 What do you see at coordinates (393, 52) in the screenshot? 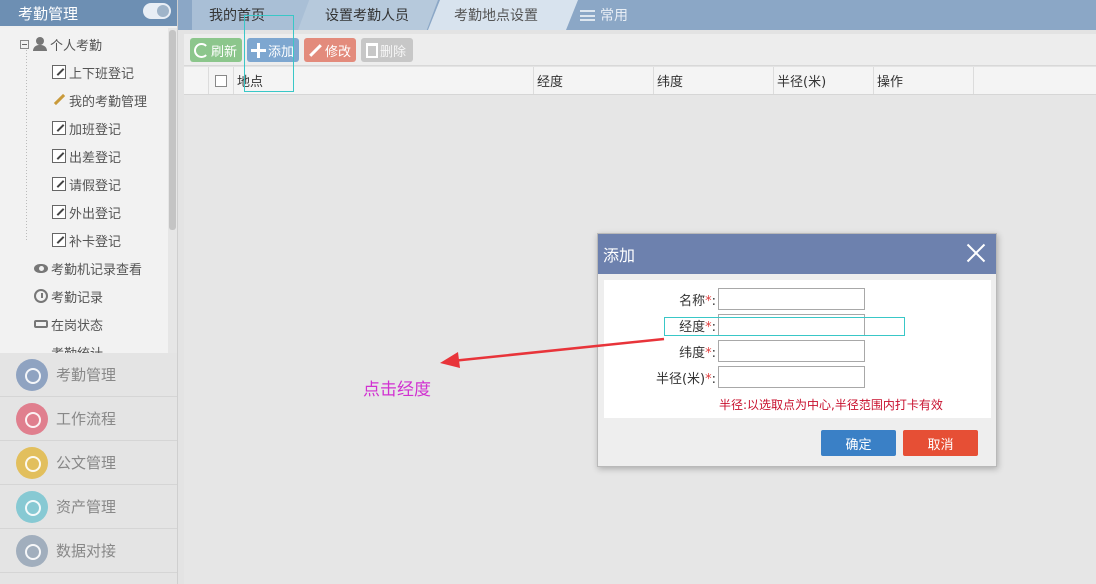
I see `delete-label: 删除` at bounding box center [393, 52].